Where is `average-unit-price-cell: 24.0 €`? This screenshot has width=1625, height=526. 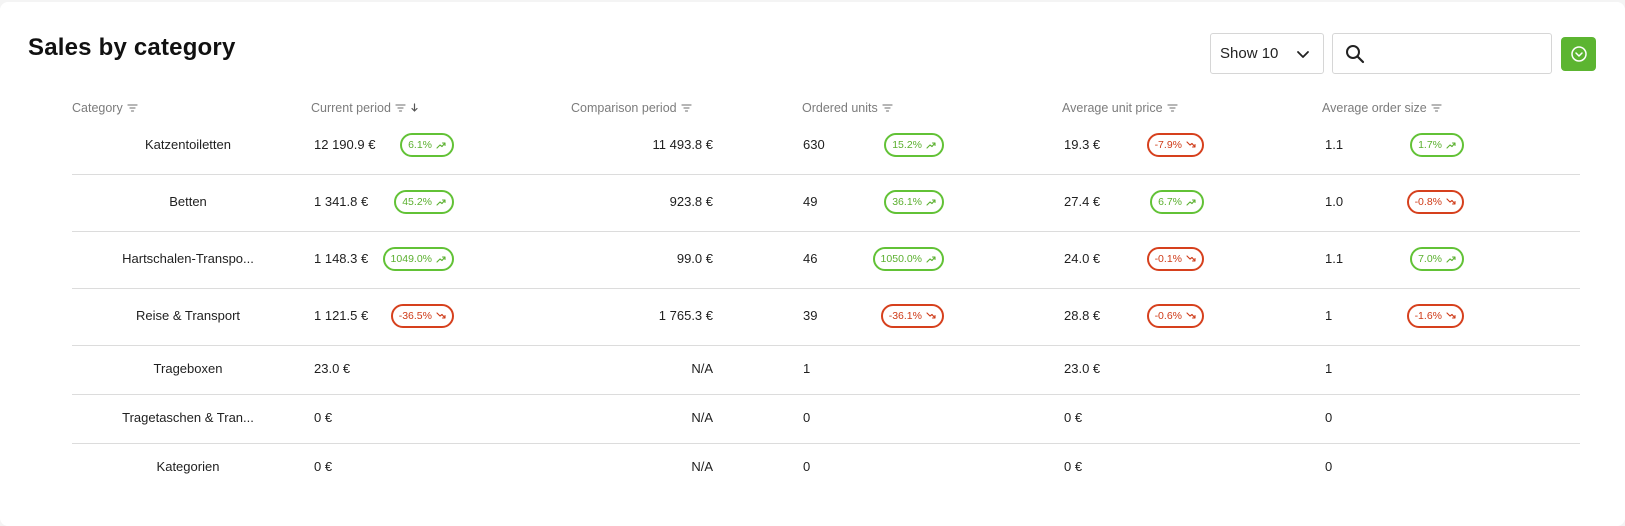
average-unit-price-cell: 24.0 € is located at coordinates (1082, 258).